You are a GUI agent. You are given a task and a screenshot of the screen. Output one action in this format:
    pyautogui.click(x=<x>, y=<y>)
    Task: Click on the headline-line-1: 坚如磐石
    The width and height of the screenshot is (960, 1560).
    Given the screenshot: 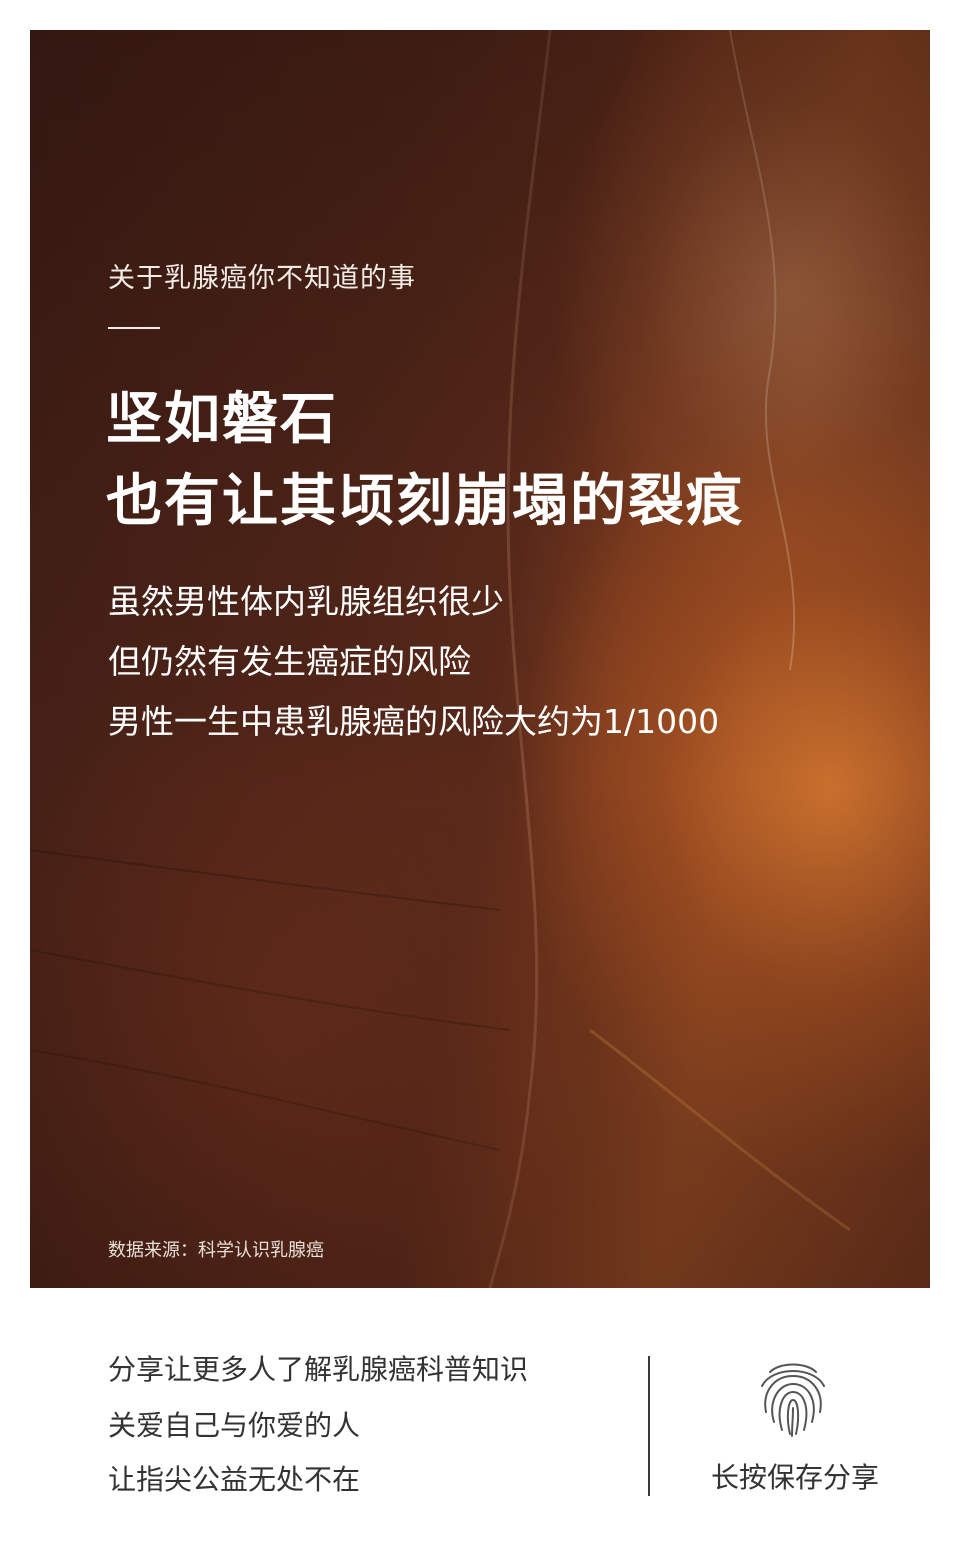 What is the action you would take?
    pyautogui.click(x=222, y=419)
    